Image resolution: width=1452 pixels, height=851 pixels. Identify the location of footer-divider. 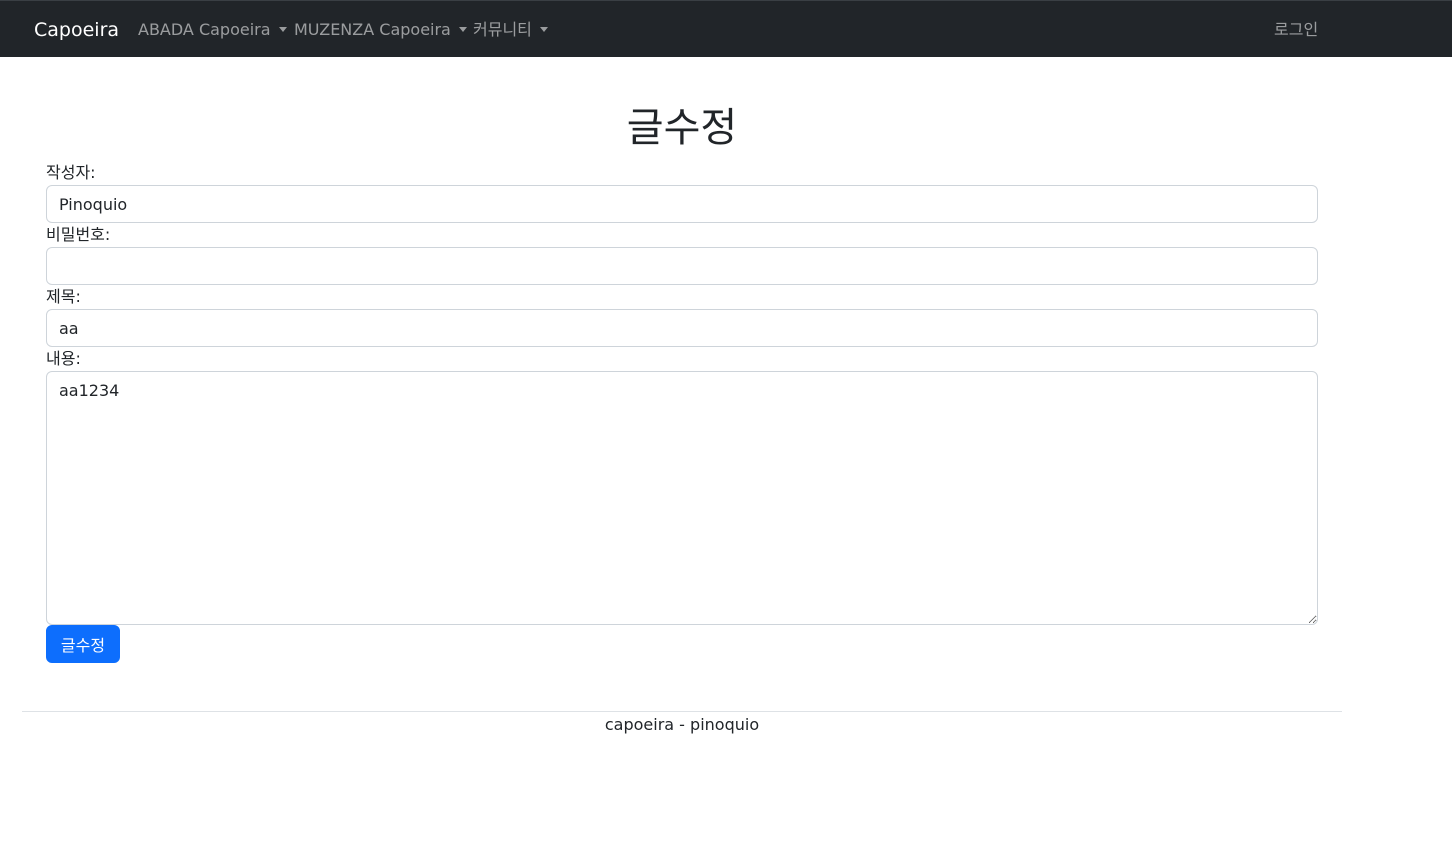
(682, 711).